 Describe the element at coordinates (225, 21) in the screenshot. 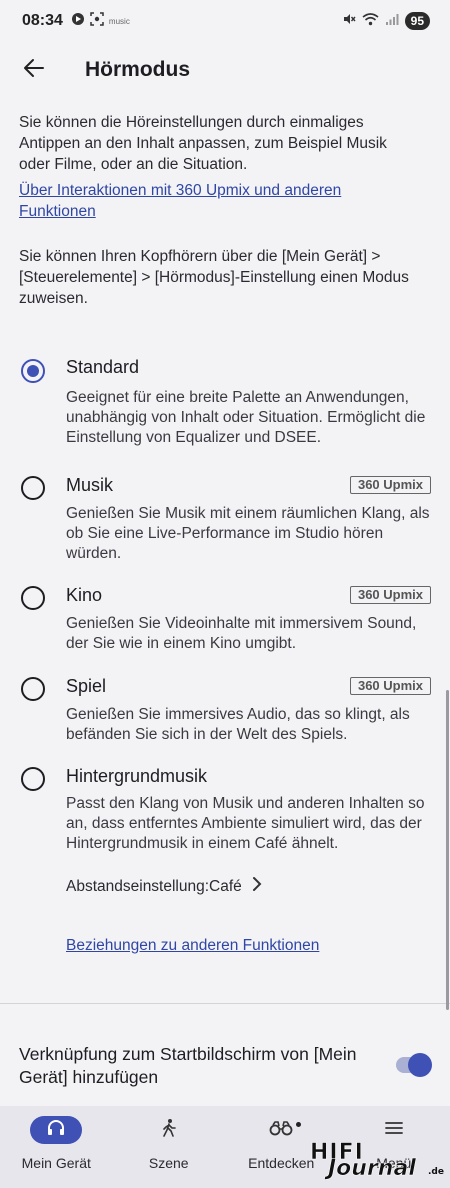

I see `status-bar: 08:34 music 95` at that location.